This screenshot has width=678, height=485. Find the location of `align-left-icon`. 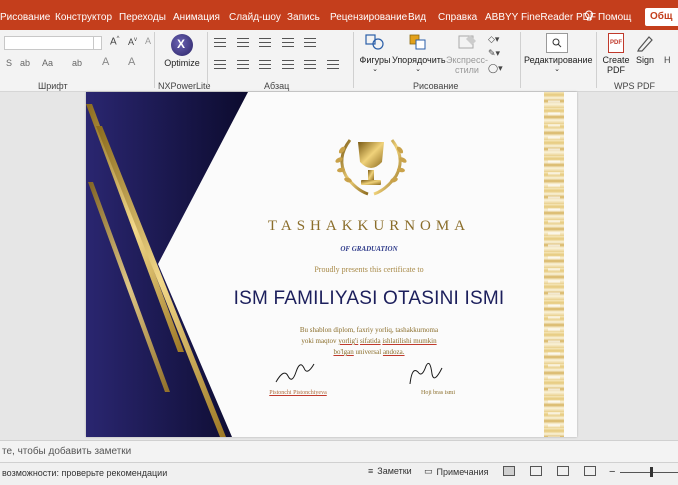

align-left-icon is located at coordinates (220, 64).